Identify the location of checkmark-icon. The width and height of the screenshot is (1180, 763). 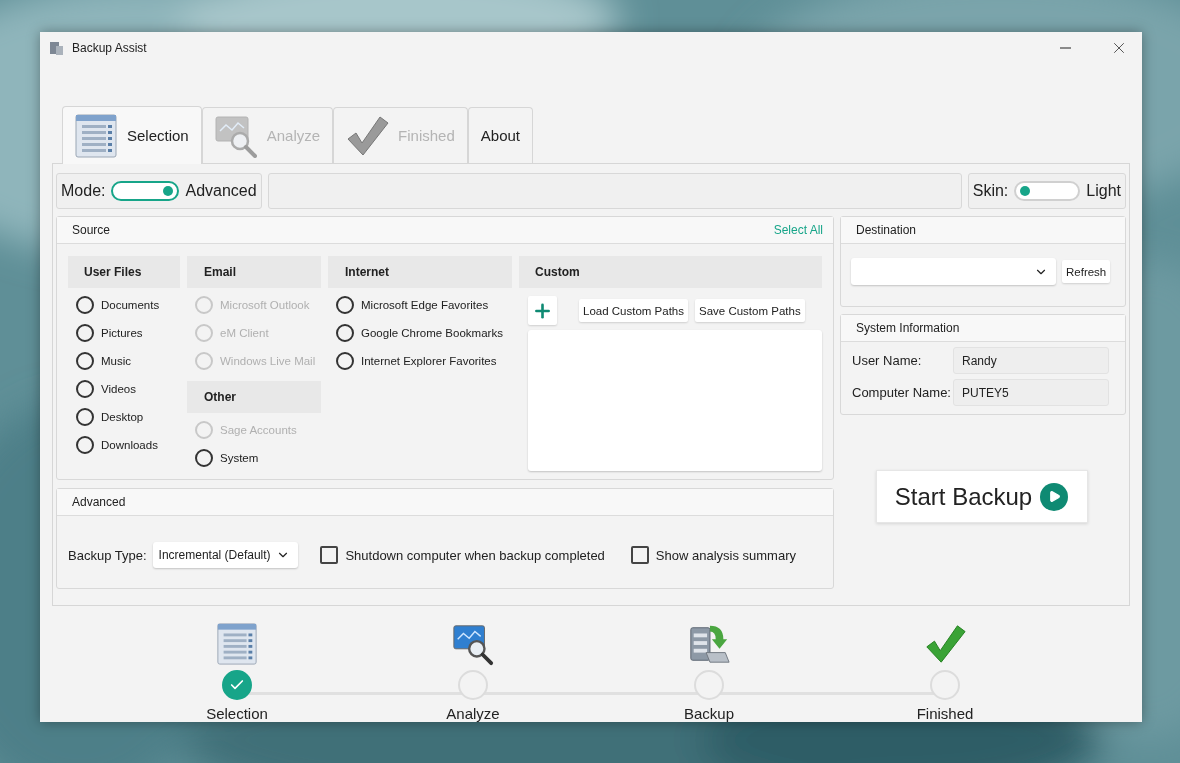
(945, 644).